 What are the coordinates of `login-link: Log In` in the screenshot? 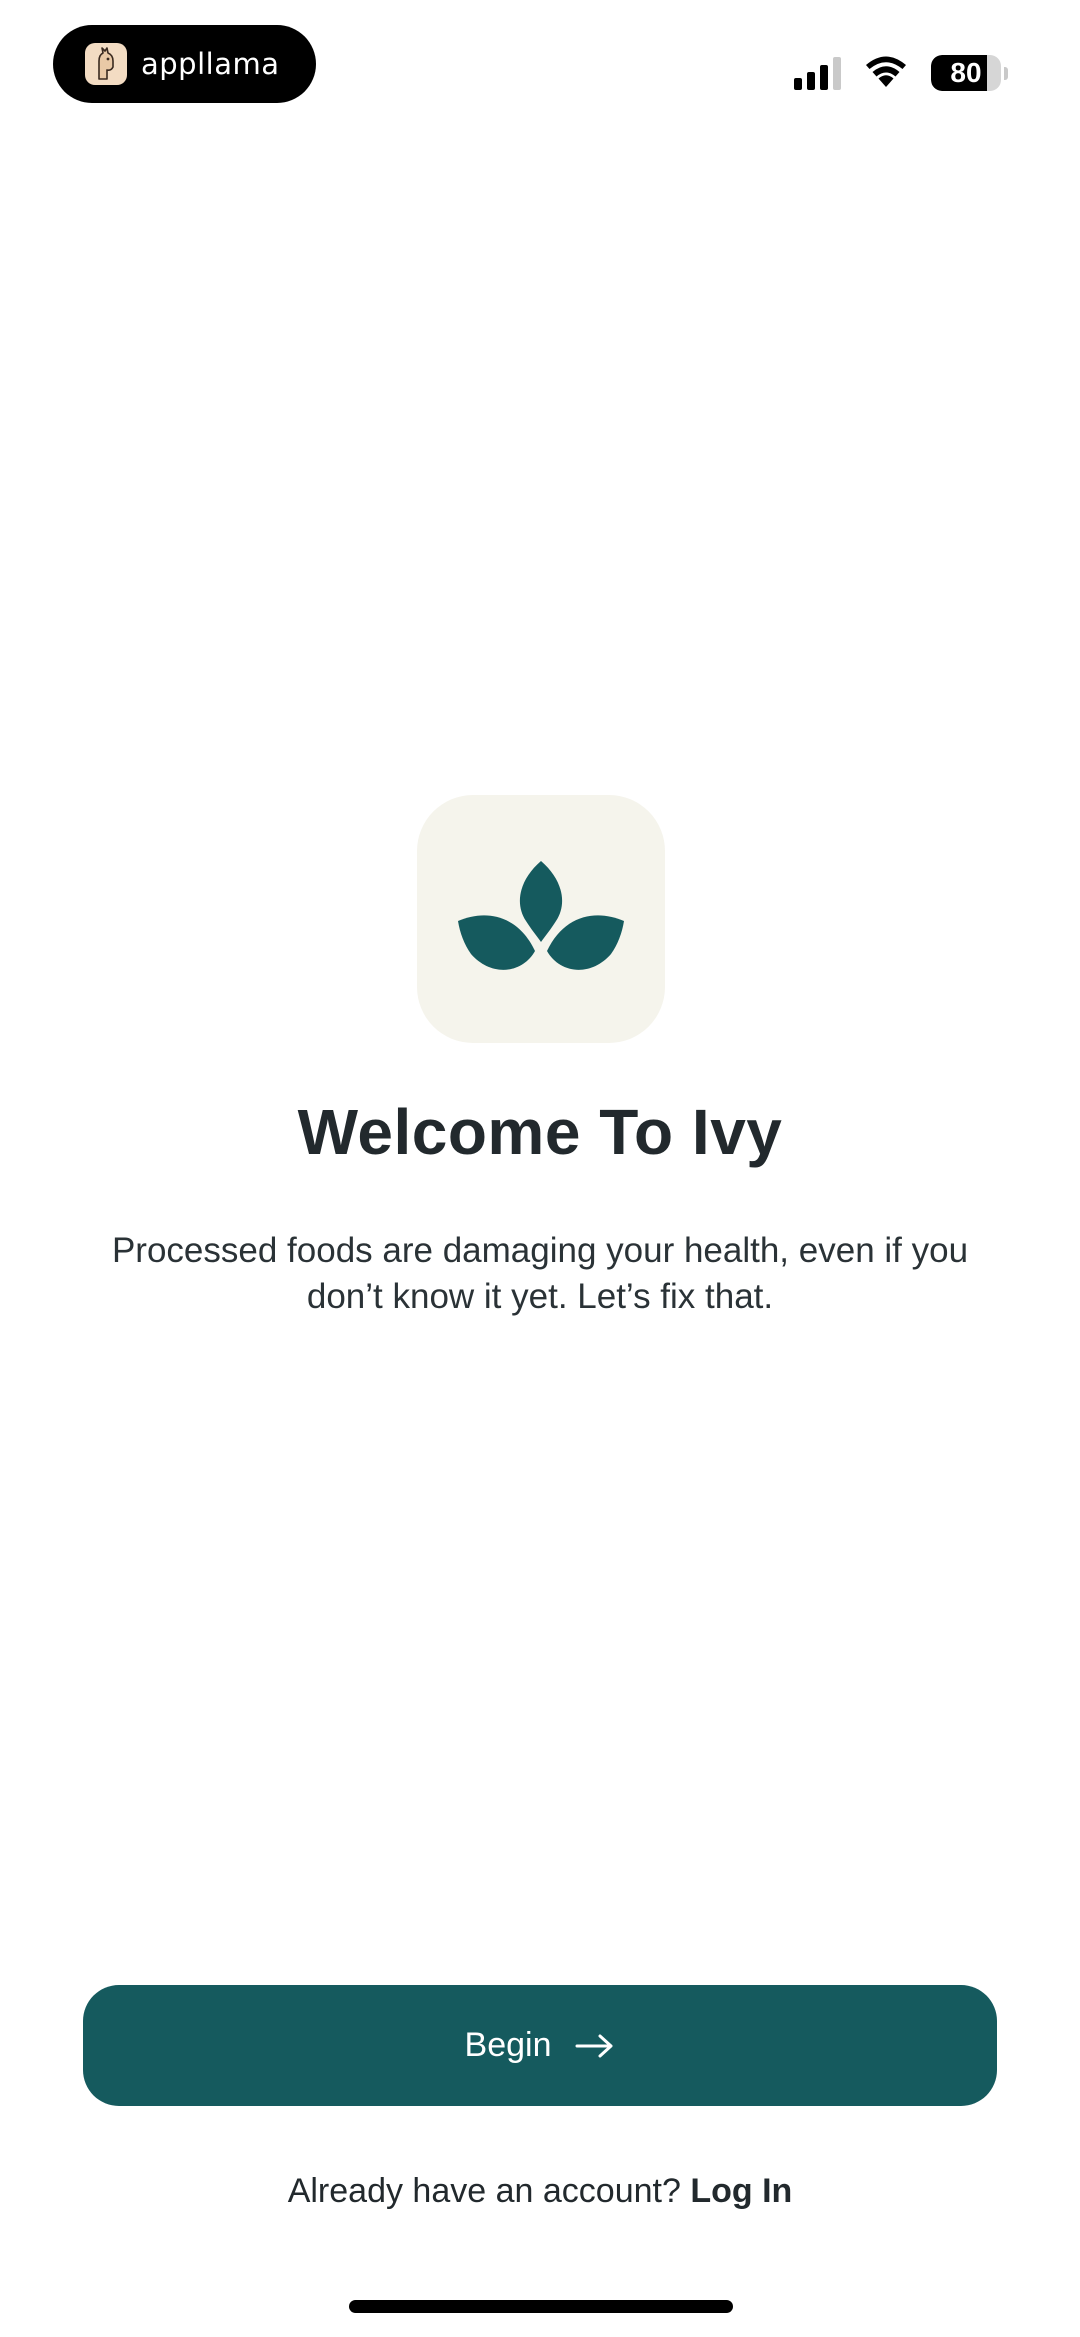 It's located at (741, 2191).